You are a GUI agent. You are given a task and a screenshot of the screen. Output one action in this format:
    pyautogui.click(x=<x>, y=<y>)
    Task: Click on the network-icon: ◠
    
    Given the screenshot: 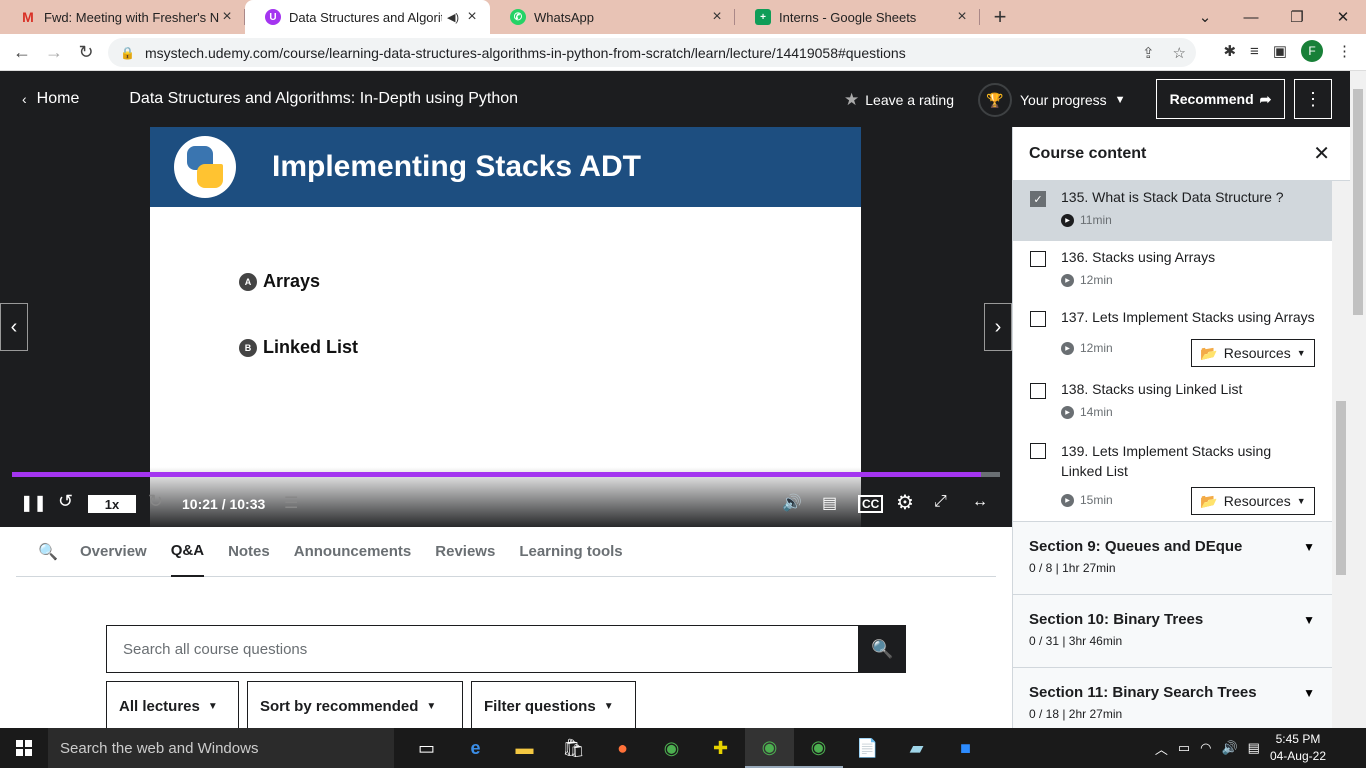 What is the action you would take?
    pyautogui.click(x=1205, y=748)
    